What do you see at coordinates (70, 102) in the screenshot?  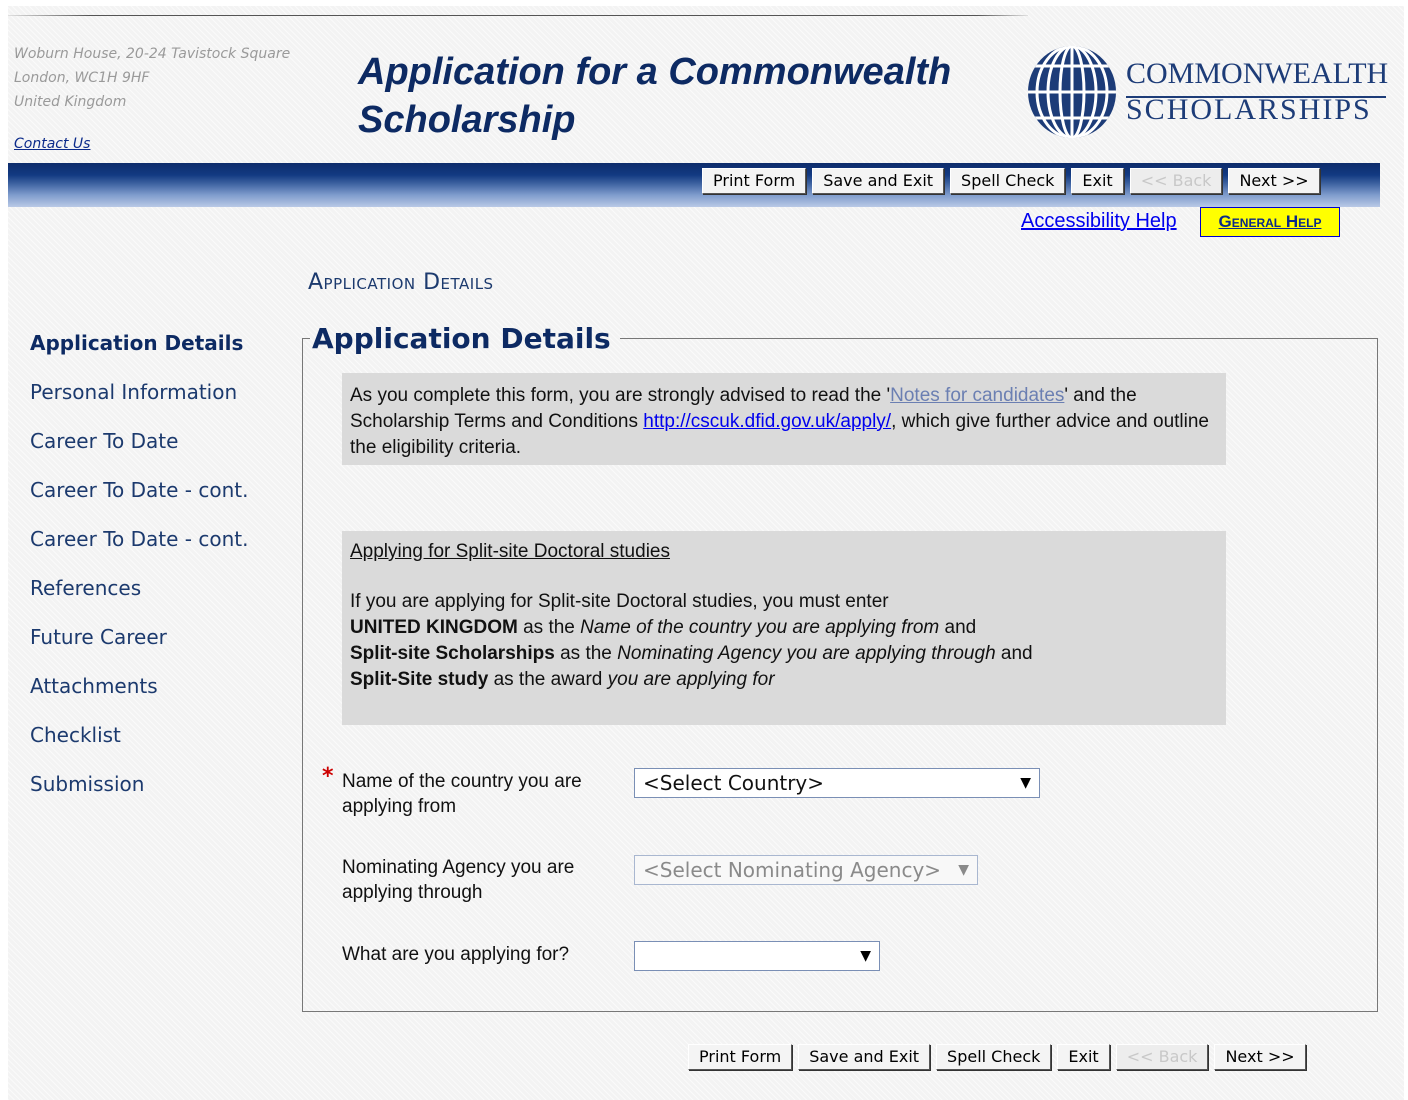 I see `address-line: United Kingdom` at bounding box center [70, 102].